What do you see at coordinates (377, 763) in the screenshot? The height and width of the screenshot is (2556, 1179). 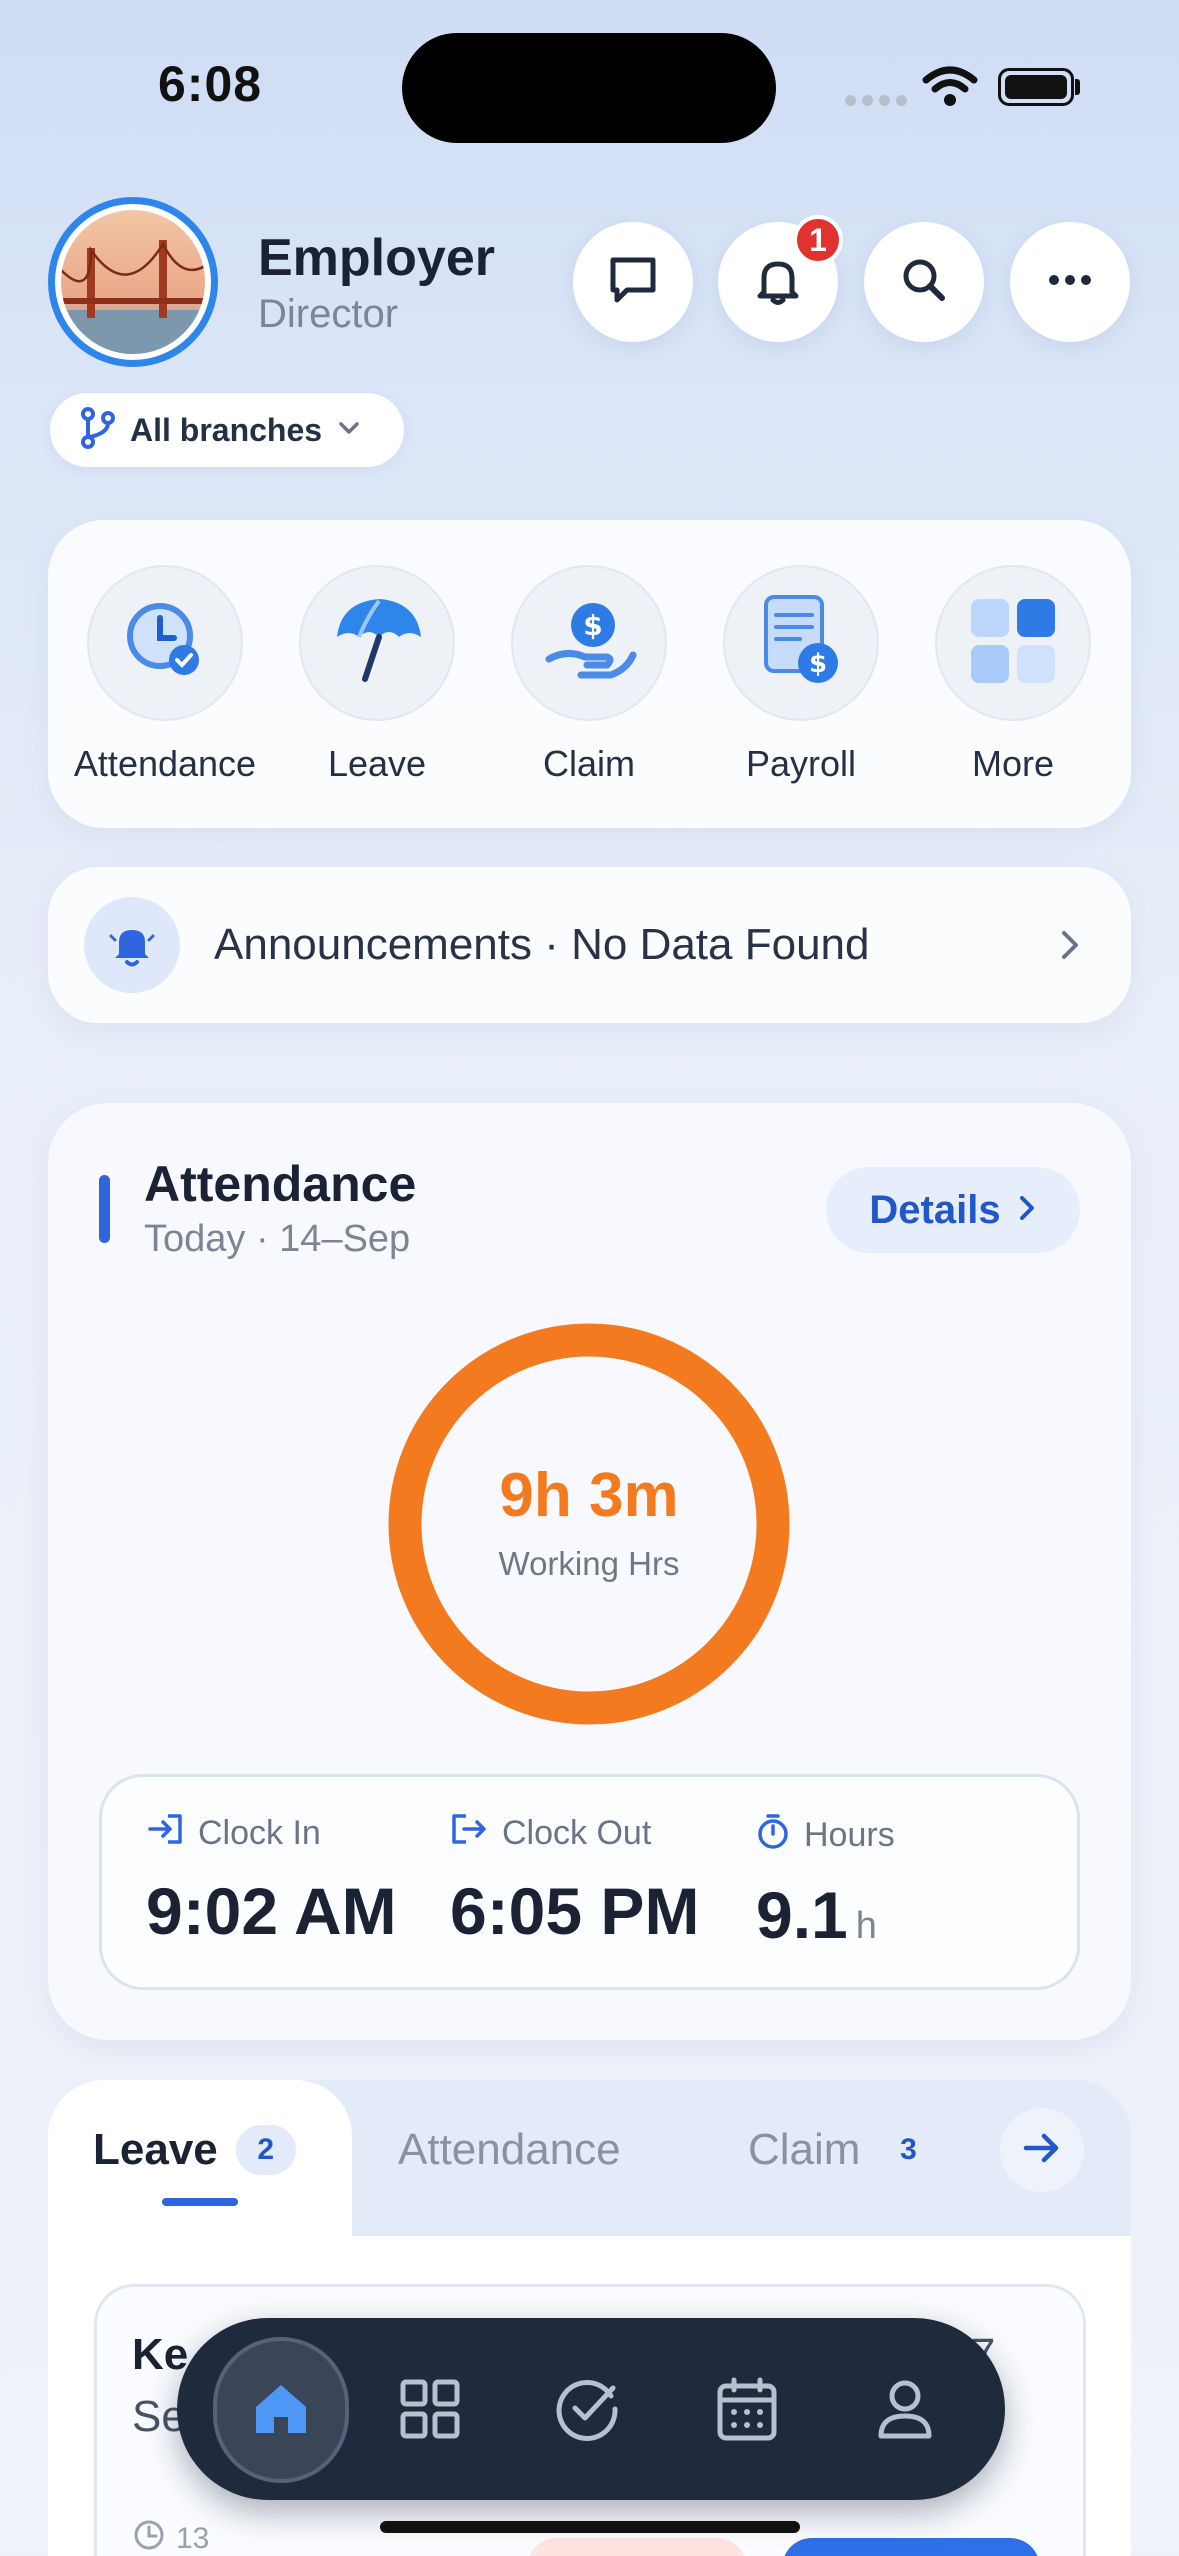 I see `quick-action-label: Leave` at bounding box center [377, 763].